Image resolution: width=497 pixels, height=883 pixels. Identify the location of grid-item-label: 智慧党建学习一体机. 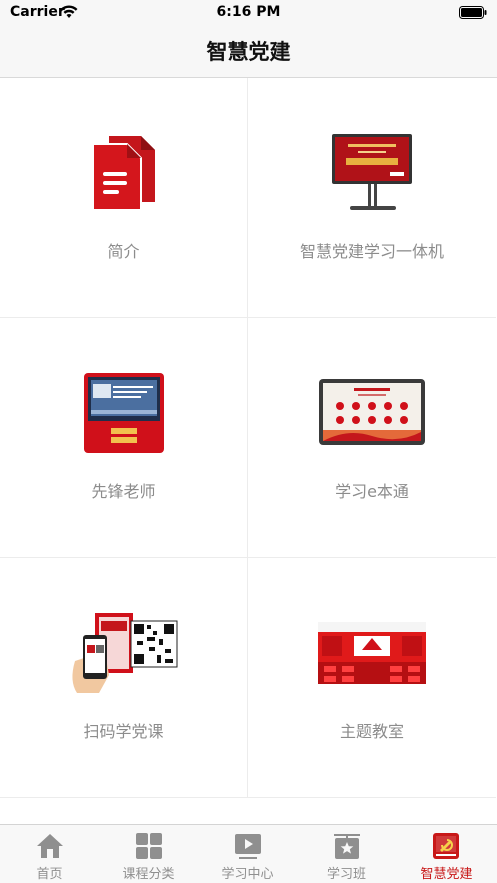
(371, 251).